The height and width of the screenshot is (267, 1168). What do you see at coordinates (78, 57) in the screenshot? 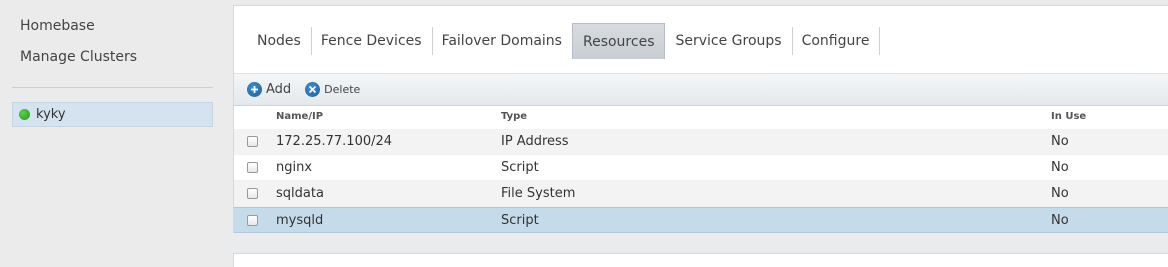
I see `nav-link-manage-clusters: Manage Clusters` at bounding box center [78, 57].